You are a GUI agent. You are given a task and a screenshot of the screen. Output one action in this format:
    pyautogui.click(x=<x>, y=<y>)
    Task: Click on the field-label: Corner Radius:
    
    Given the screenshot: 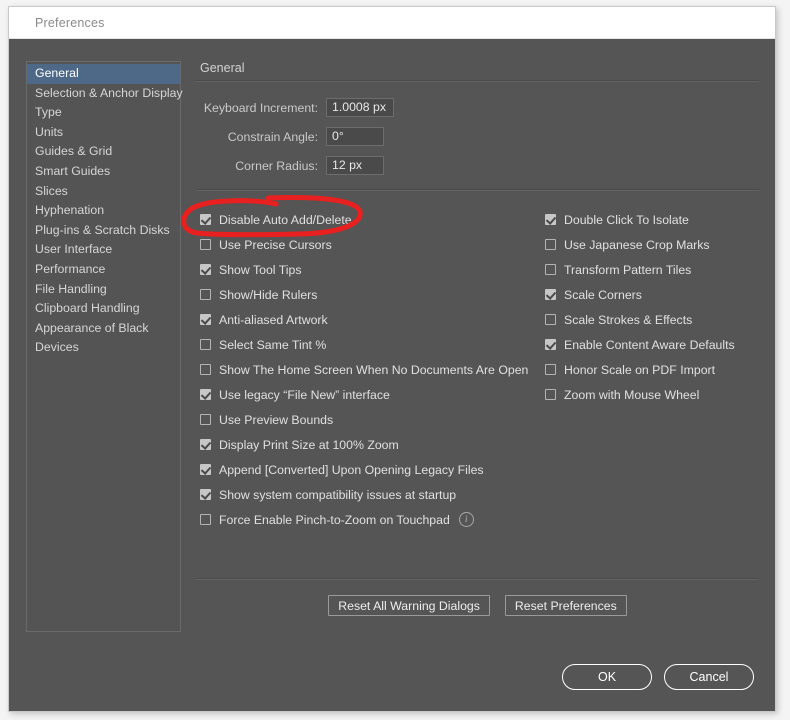 What is the action you would take?
    pyautogui.click(x=276, y=165)
    